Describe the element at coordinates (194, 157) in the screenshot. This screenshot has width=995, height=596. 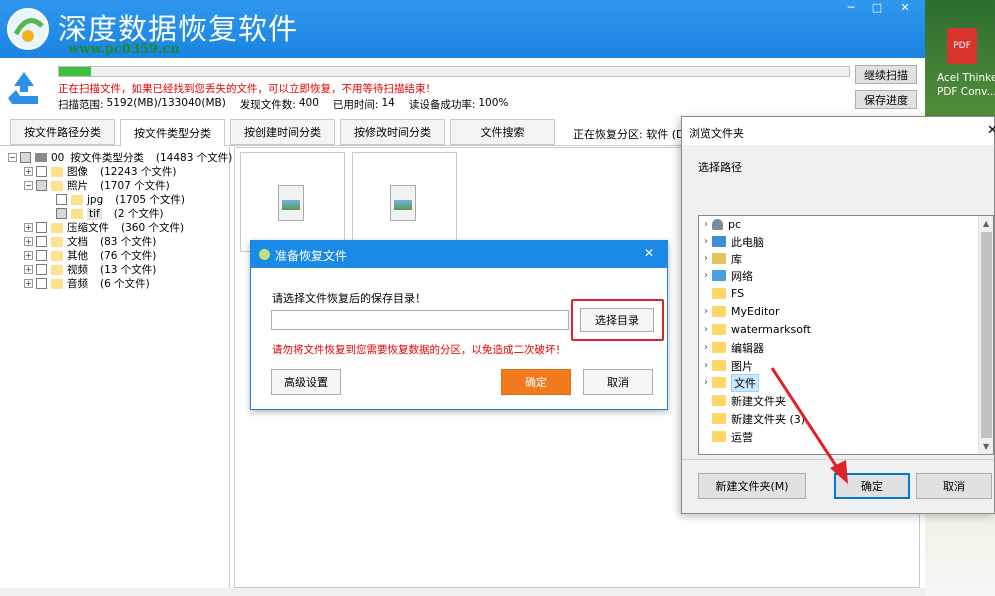
I see `tree-root-count: (14483 个文件)` at that location.